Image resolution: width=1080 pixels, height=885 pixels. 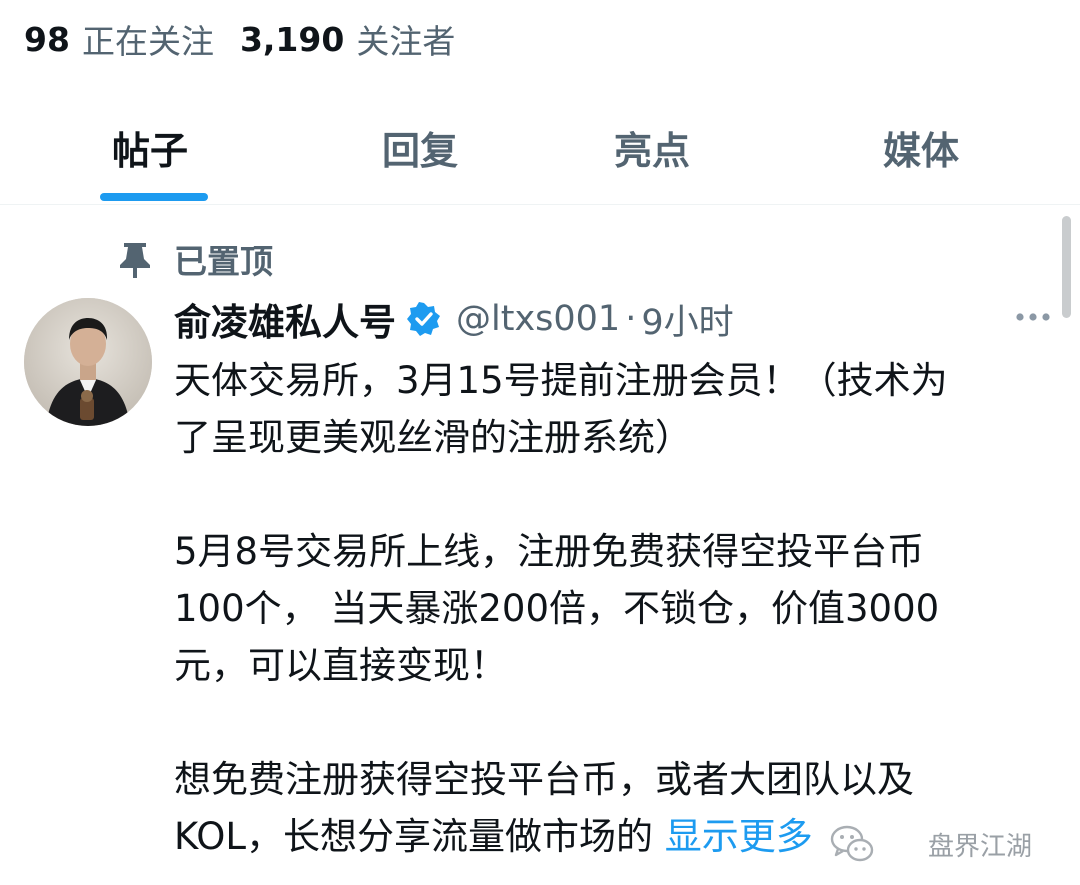 I want to click on author-name: 俞凌雄私人号, so click(x=285, y=319).